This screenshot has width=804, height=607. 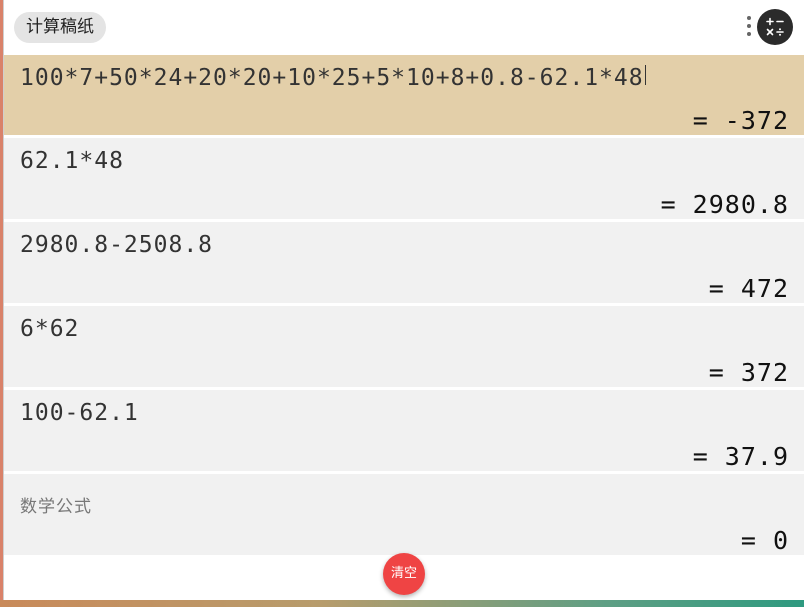 I want to click on expression-text: 6*62, so click(x=49, y=329).